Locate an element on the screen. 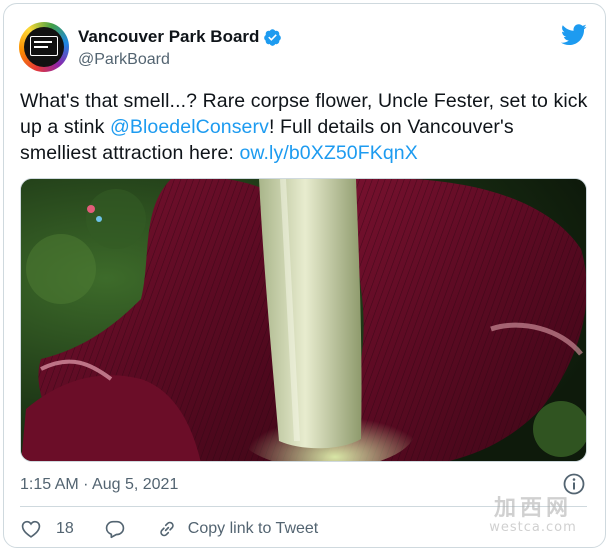 The image size is (611, 552). watermark-chinese: 加西网 is located at coordinates (532, 508).